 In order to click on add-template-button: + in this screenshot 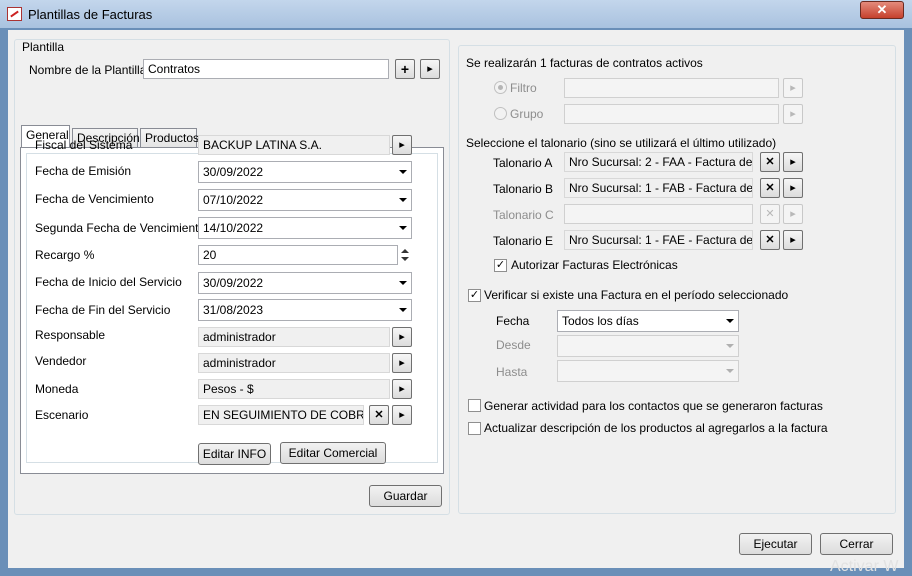, I will do `click(405, 69)`.